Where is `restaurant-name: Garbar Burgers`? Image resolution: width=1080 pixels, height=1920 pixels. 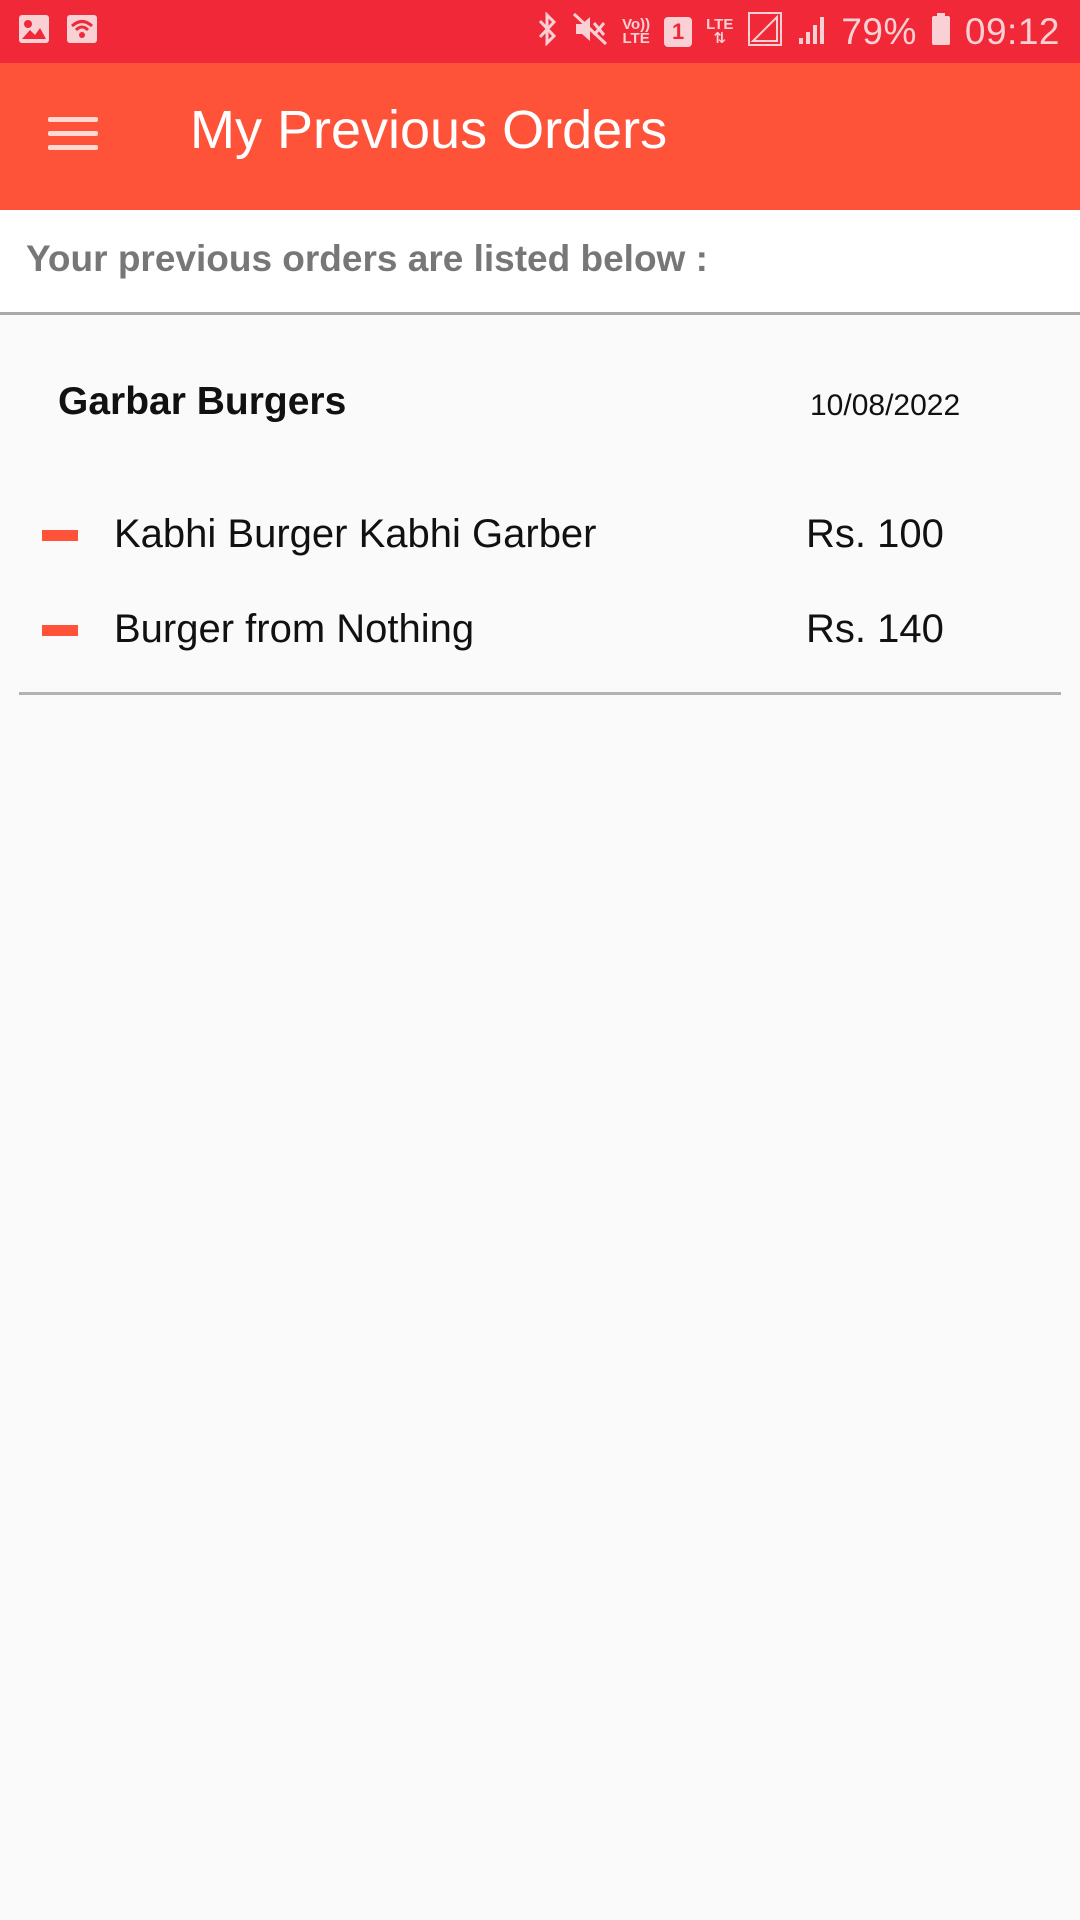
restaurant-name: Garbar Burgers is located at coordinates (202, 401).